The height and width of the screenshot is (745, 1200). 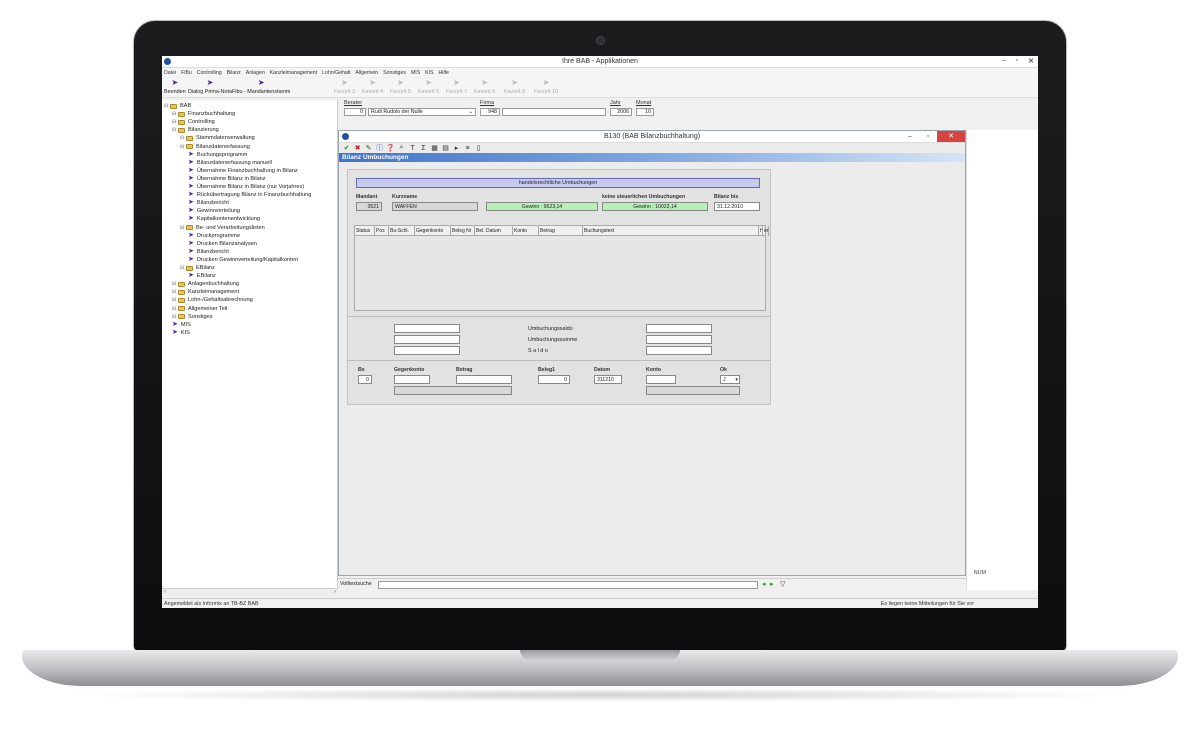 I want to click on tree-node: ⊟ Kanzleimanagement, so click(x=205, y=292).